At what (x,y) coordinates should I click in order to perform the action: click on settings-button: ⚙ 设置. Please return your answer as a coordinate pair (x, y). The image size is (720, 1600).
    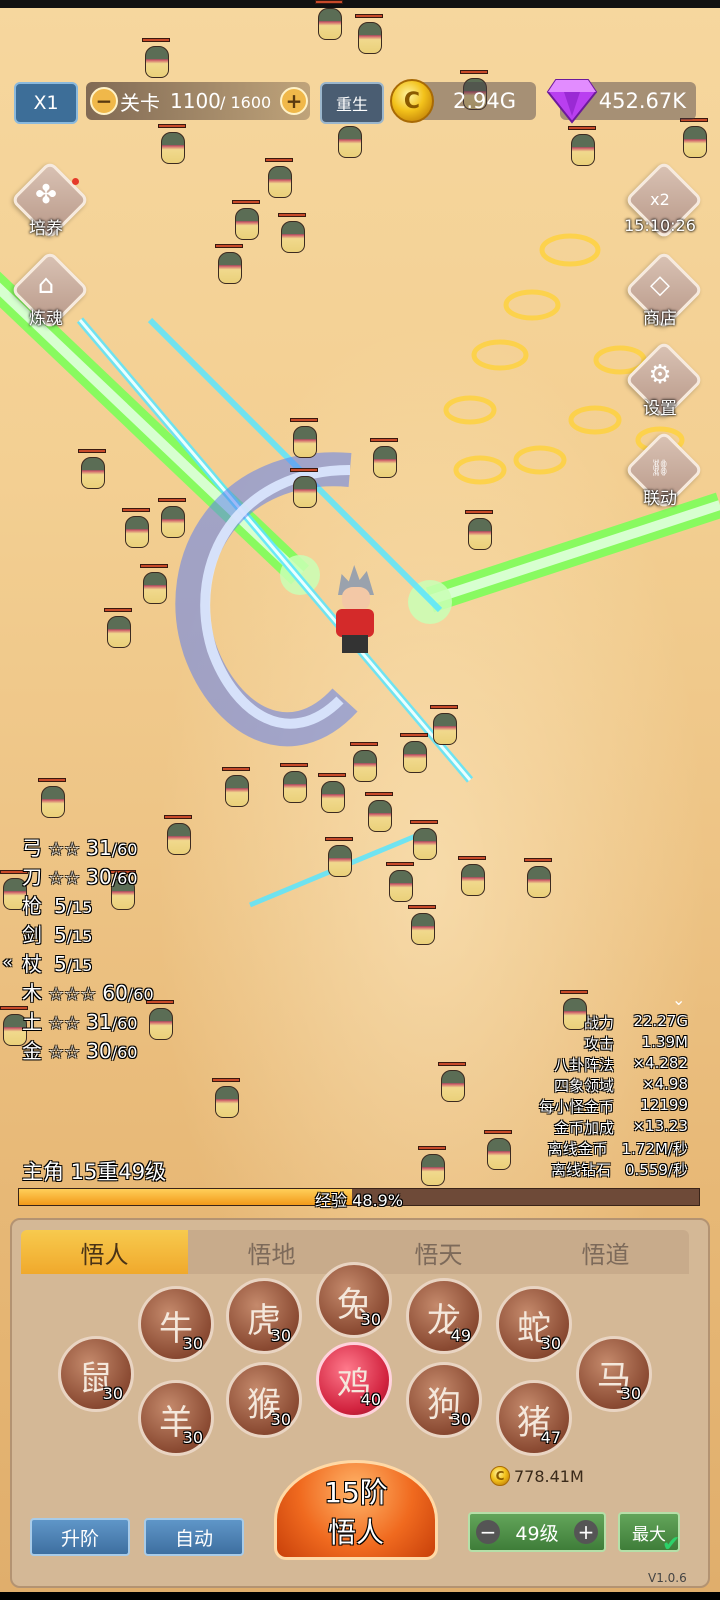
    Looking at the image, I should click on (664, 380).